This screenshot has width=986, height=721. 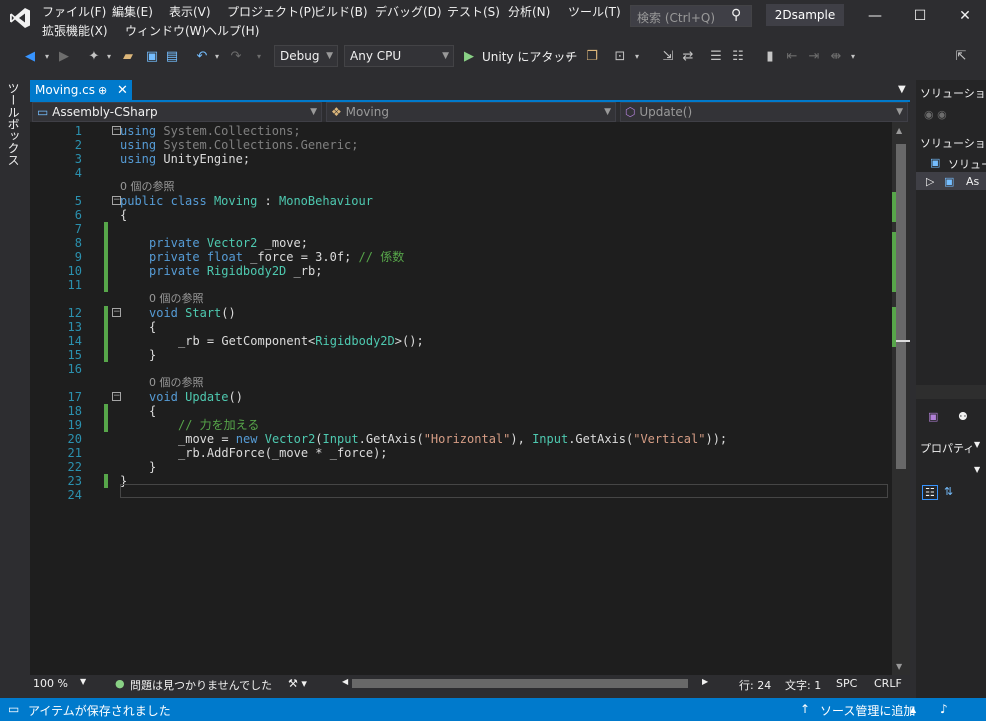 I want to click on redo-icon: ↷, so click(x=236, y=57).